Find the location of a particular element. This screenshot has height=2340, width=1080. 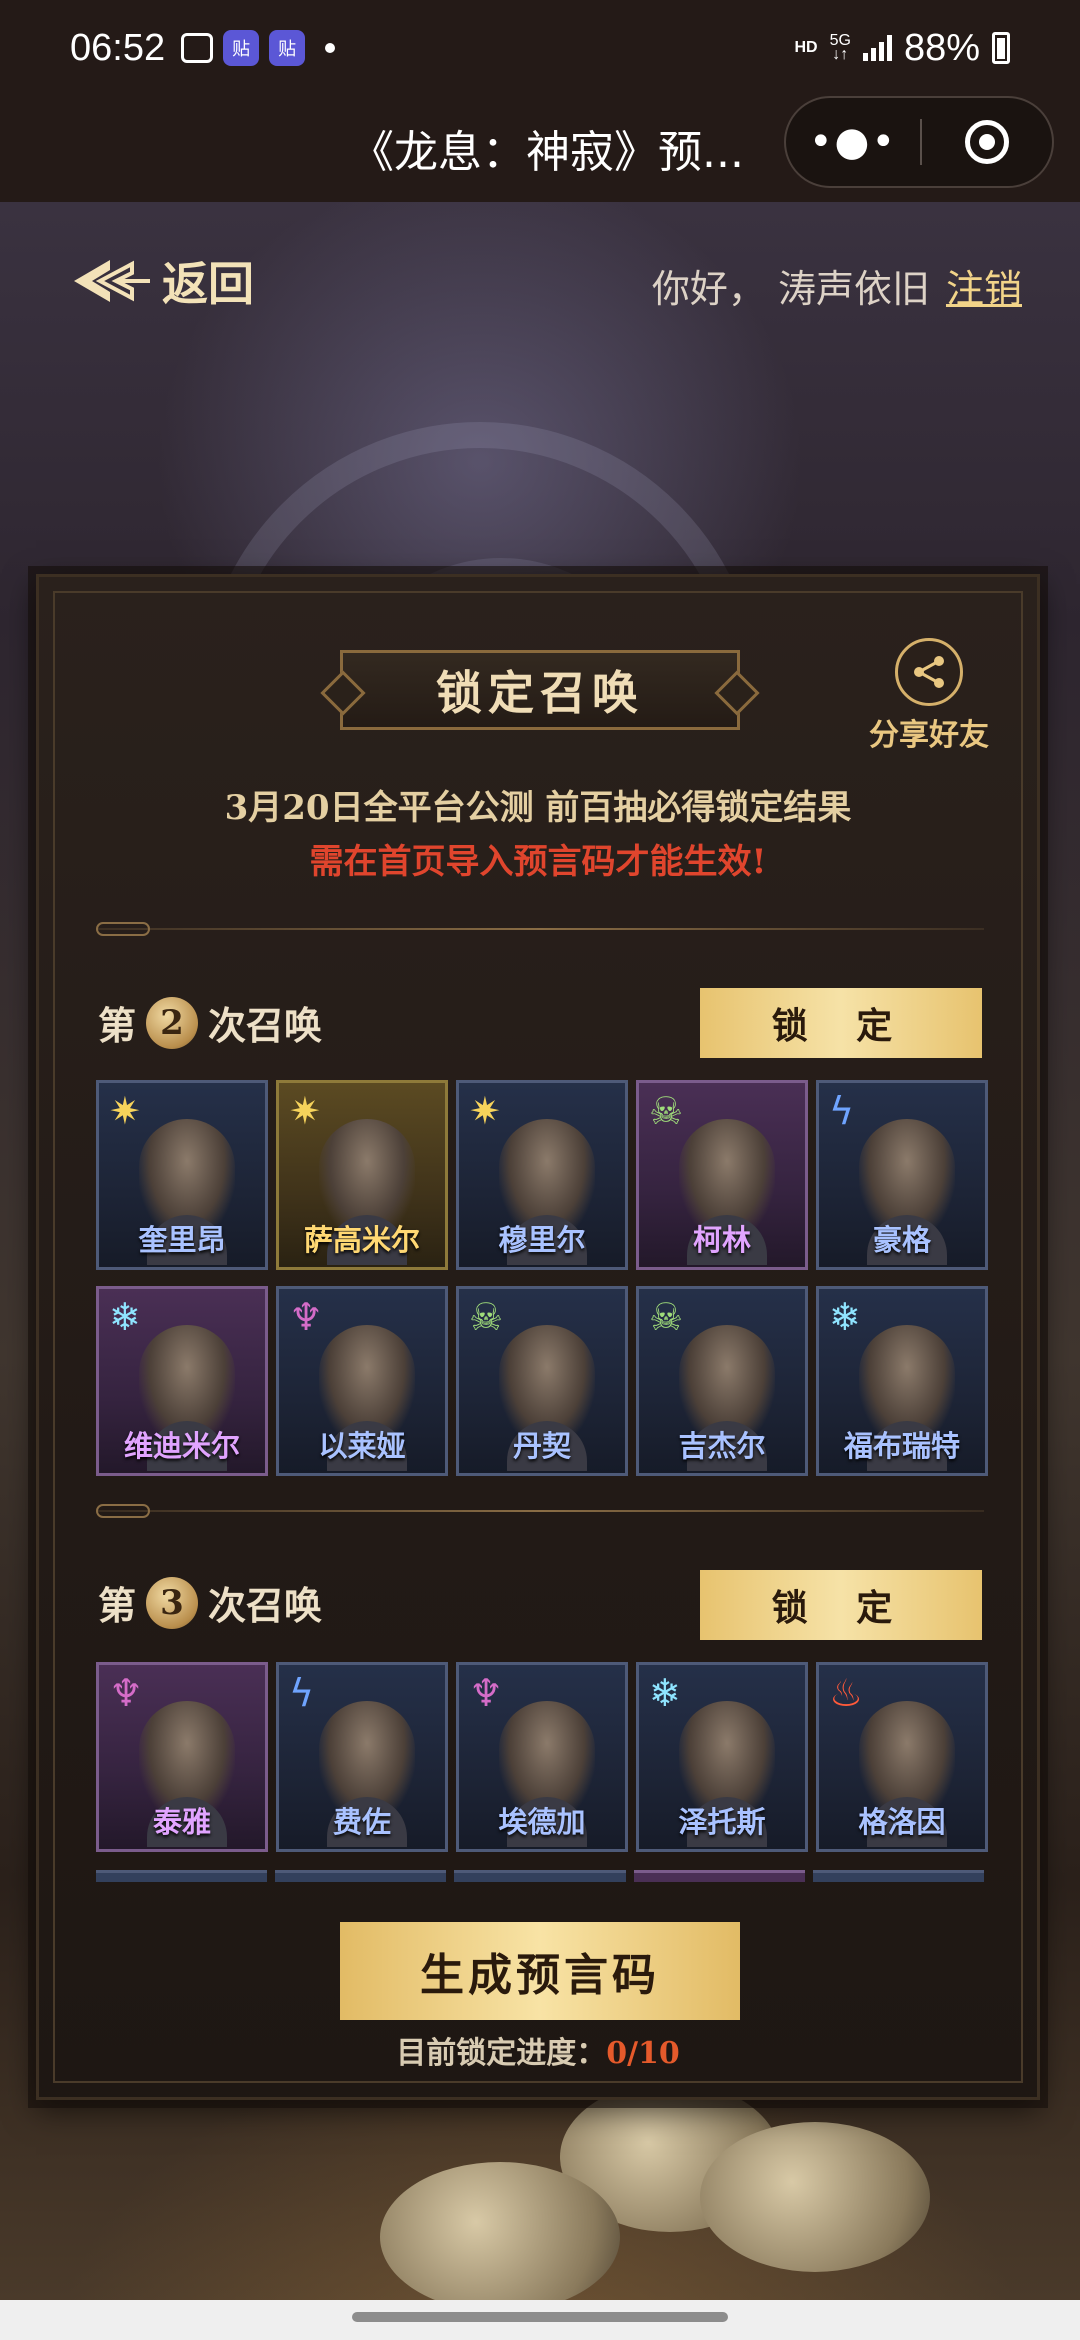

hero-card: ✷ 奎里昂 is located at coordinates (182, 1175).